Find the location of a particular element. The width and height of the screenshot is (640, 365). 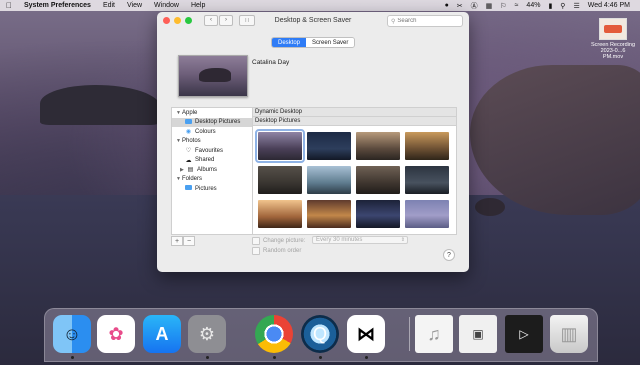

search-input is located at coordinates (427, 21).